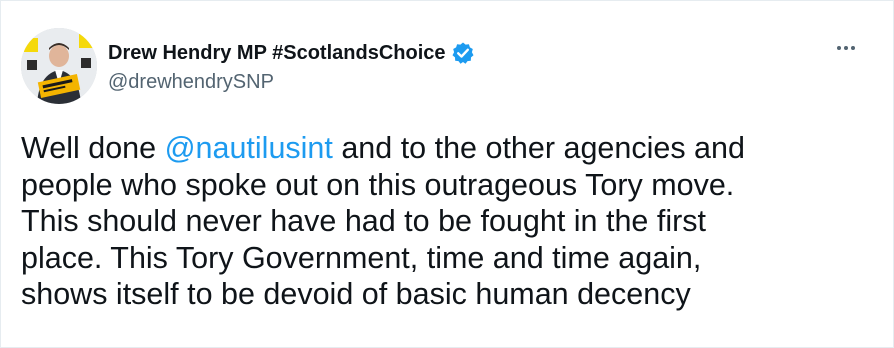  Describe the element at coordinates (249, 148) in the screenshot. I see `mention-link: @nautilusint` at that location.